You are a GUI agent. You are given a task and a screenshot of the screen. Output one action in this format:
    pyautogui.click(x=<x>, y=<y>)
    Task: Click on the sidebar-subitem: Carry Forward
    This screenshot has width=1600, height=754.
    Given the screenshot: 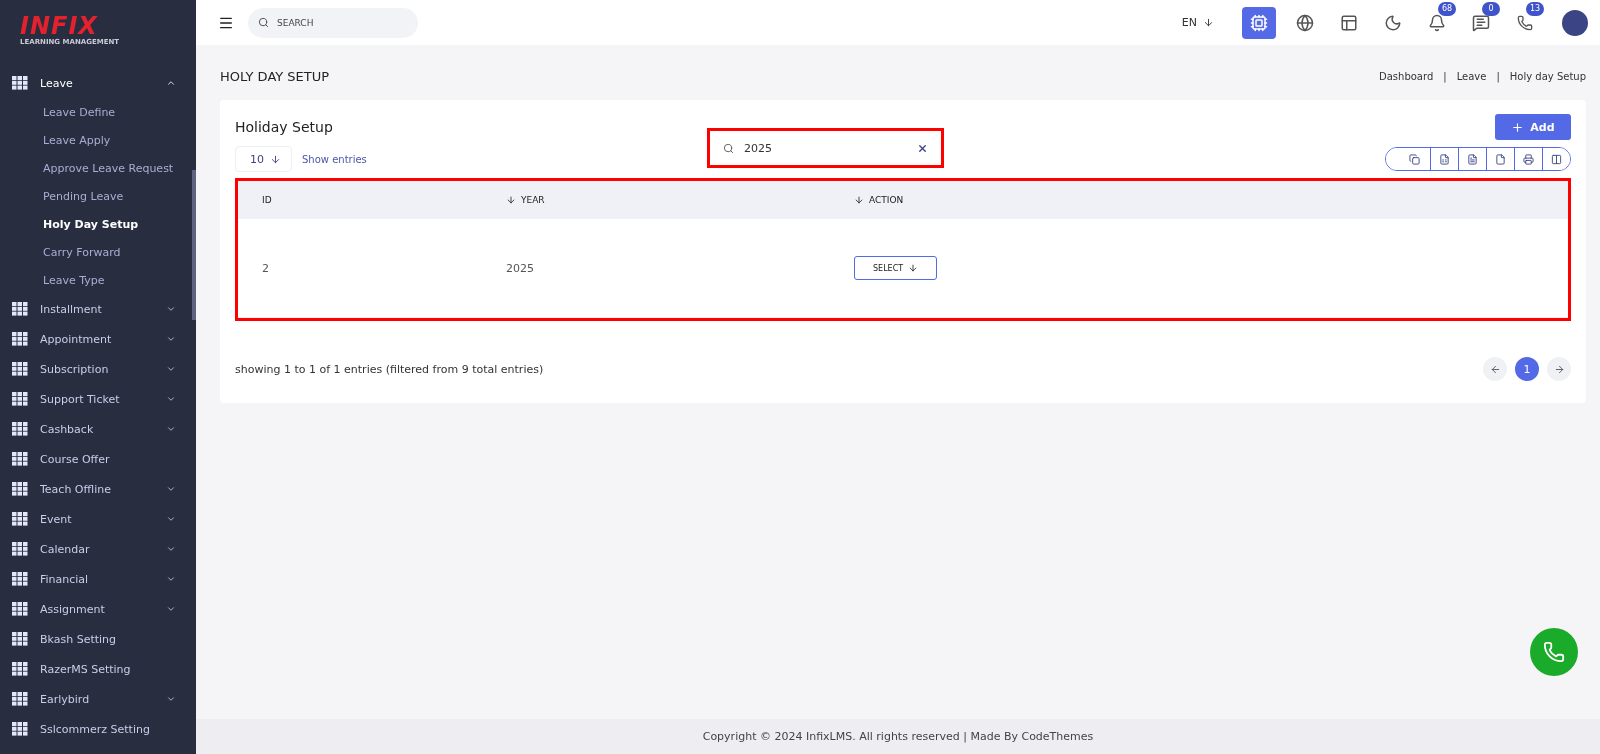 What is the action you would take?
    pyautogui.click(x=98, y=252)
    